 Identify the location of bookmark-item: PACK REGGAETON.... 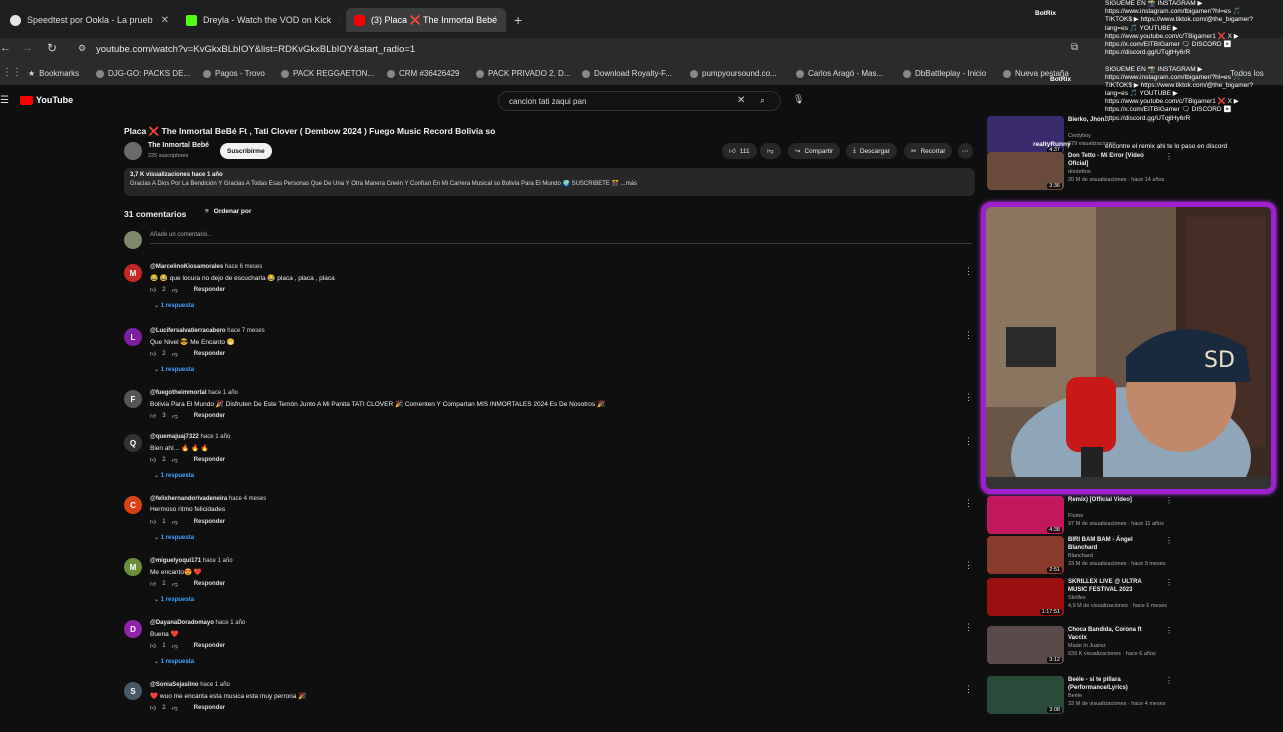
(327, 73).